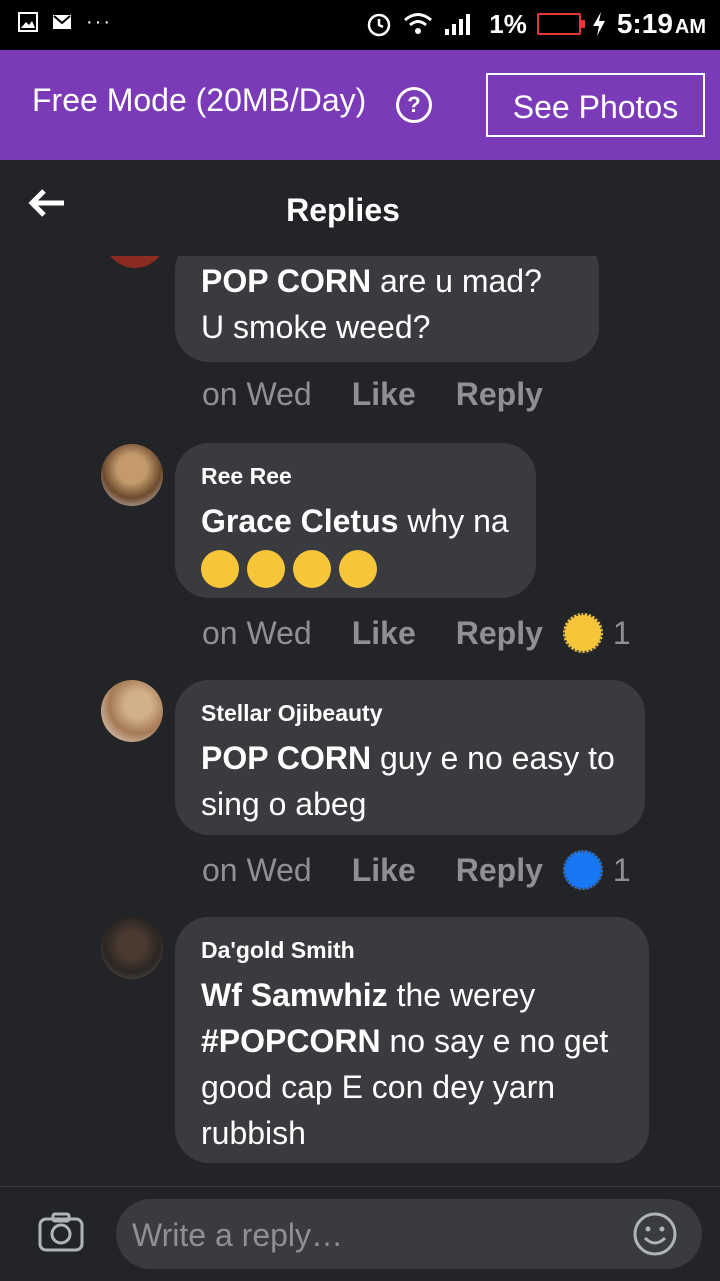 This screenshot has width=720, height=1281. I want to click on comment-bubble: POP CORN are u mad? U smoke weed?, so click(387, 309).